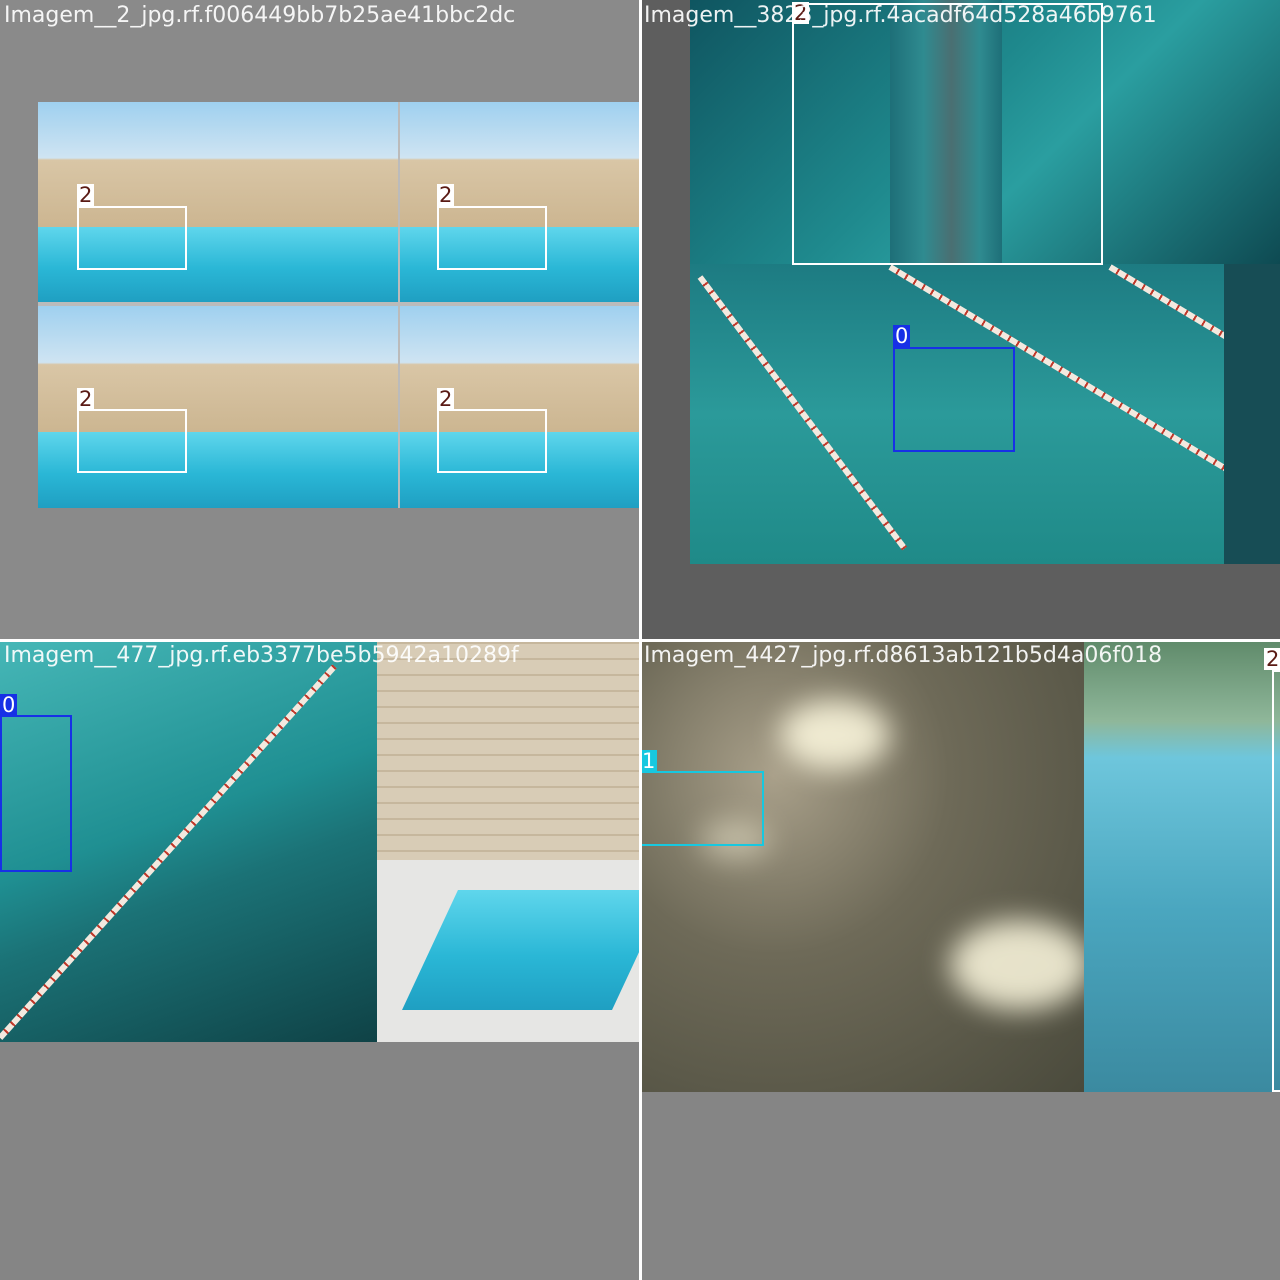 The height and width of the screenshot is (1280, 1280). What do you see at coordinates (900, 15) in the screenshot?
I see `tile-caption: Imagem__3823_jpg.rf.4acadf64d528a46b9761` at bounding box center [900, 15].